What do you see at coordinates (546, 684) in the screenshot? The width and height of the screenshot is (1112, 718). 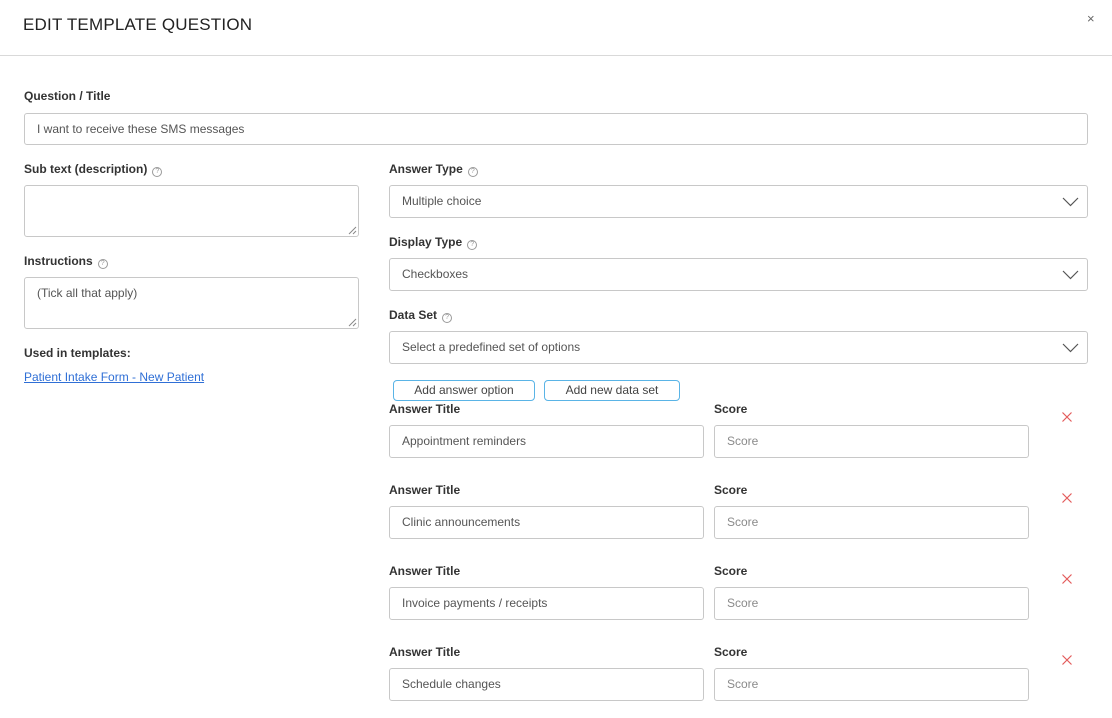 I see `answer-title-input: Schedule changes` at bounding box center [546, 684].